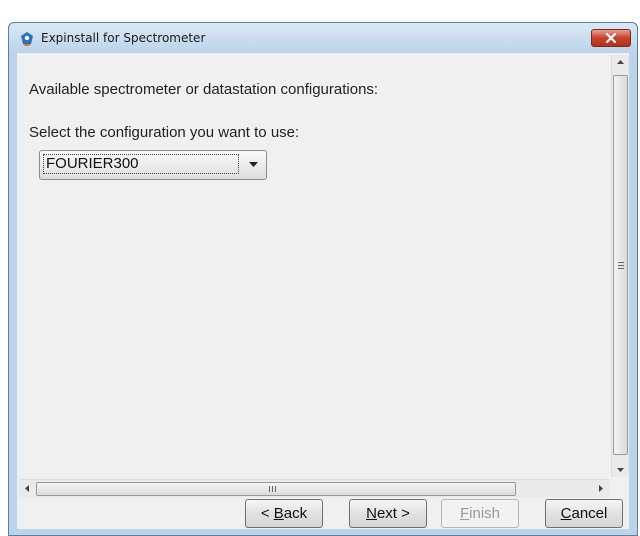 The image size is (640, 536). Describe the element at coordinates (393, 513) in the screenshot. I see `next-label-rest: ext >` at that location.